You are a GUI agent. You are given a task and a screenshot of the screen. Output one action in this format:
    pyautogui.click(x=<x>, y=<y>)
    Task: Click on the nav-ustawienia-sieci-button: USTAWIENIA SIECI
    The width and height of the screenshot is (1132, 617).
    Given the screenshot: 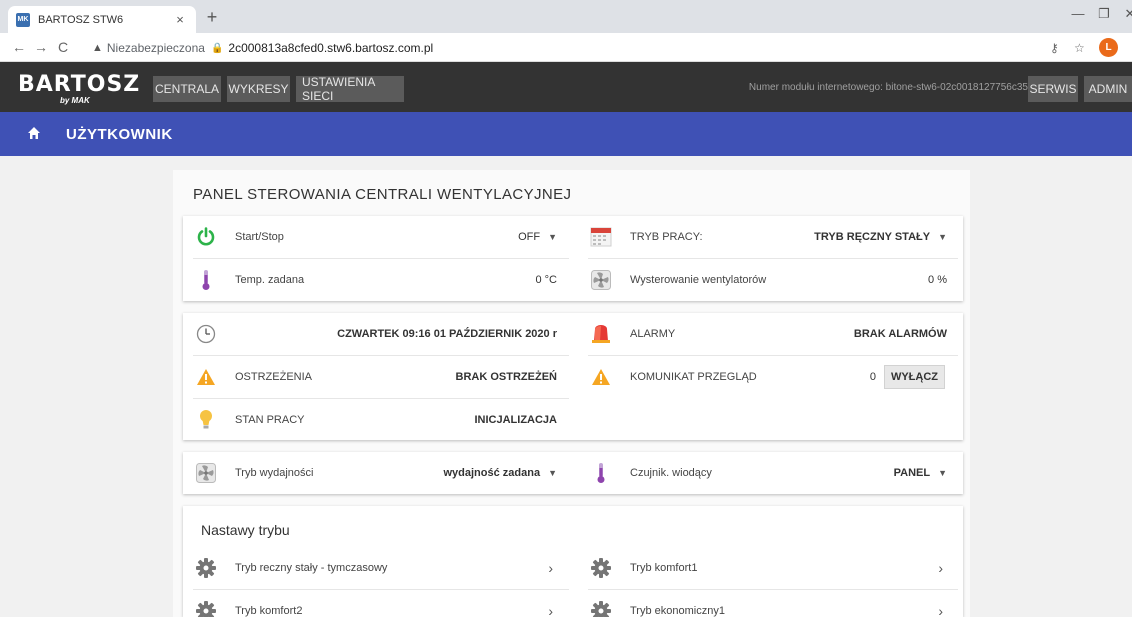 What is the action you would take?
    pyautogui.click(x=350, y=89)
    